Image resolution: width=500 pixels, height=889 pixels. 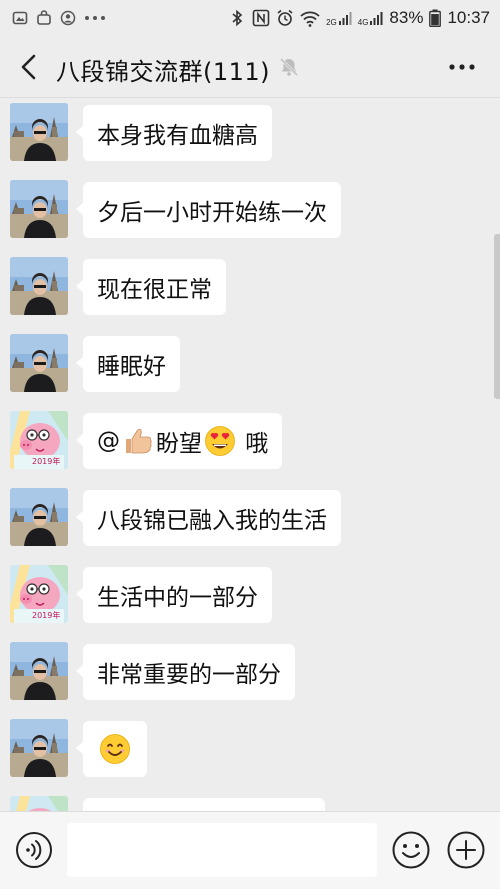 I want to click on message-item: 本身我有血糖高, so click(x=250, y=133).